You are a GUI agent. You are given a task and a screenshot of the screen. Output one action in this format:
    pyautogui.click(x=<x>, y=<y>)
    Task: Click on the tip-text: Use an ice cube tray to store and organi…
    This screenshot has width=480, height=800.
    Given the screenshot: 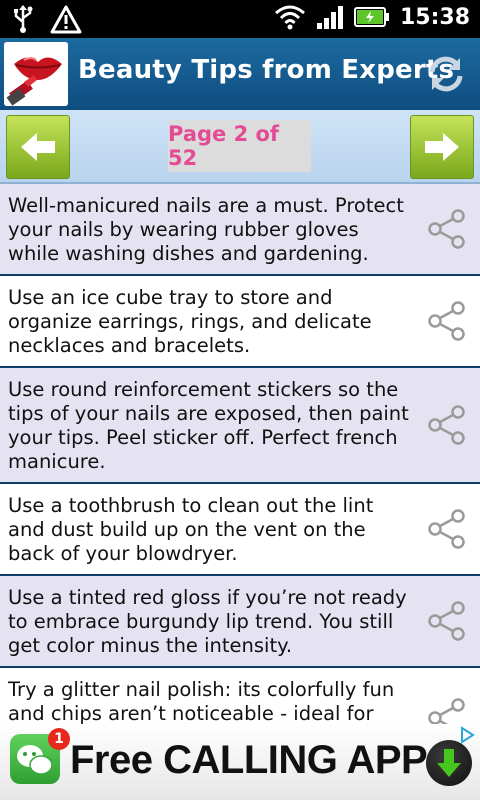 What is the action you would take?
    pyautogui.click(x=190, y=321)
    